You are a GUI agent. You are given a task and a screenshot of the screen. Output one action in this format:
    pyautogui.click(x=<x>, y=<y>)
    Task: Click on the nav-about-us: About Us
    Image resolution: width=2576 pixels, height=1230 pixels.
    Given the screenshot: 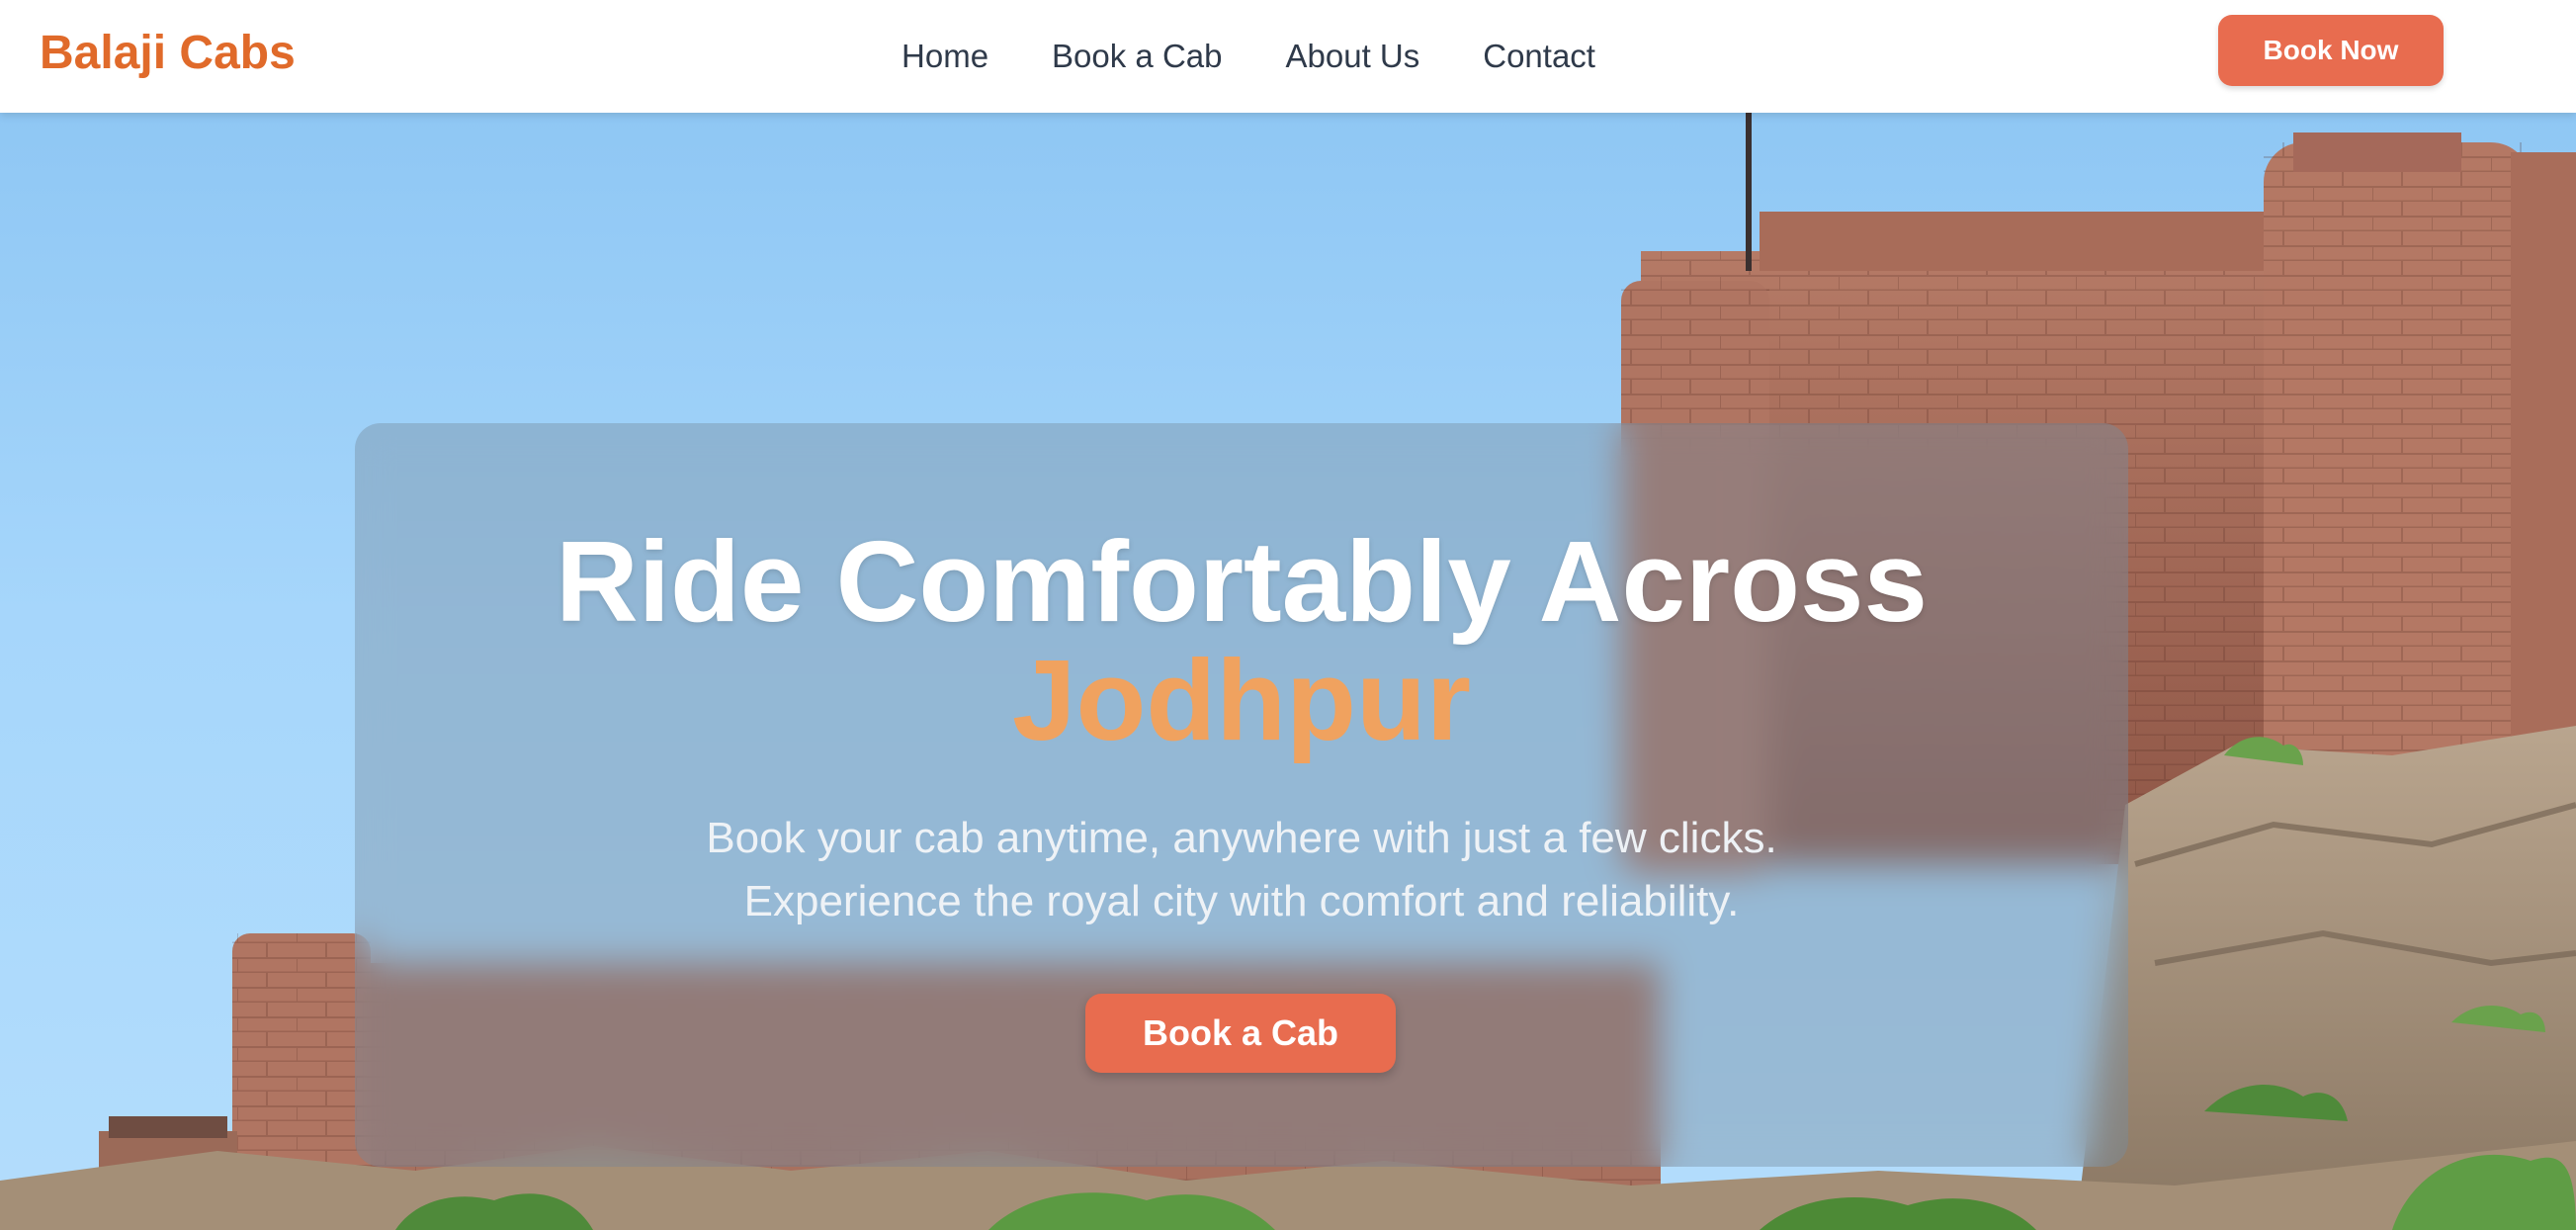 What is the action you would take?
    pyautogui.click(x=1353, y=57)
    